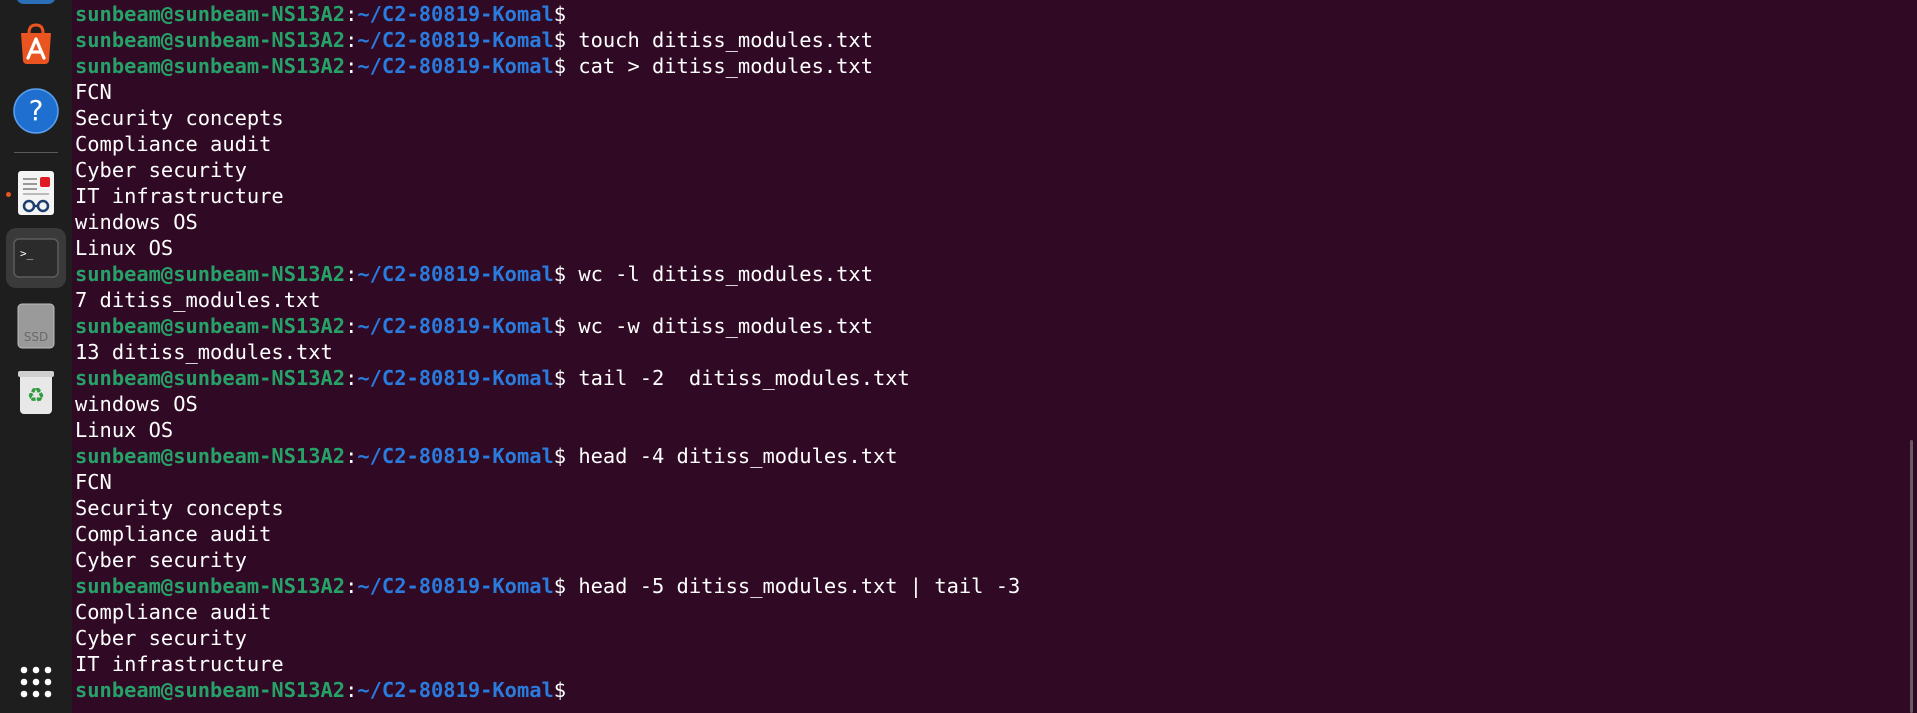 Image resolution: width=1917 pixels, height=713 pixels. I want to click on app-center-icon, so click(36, 43).